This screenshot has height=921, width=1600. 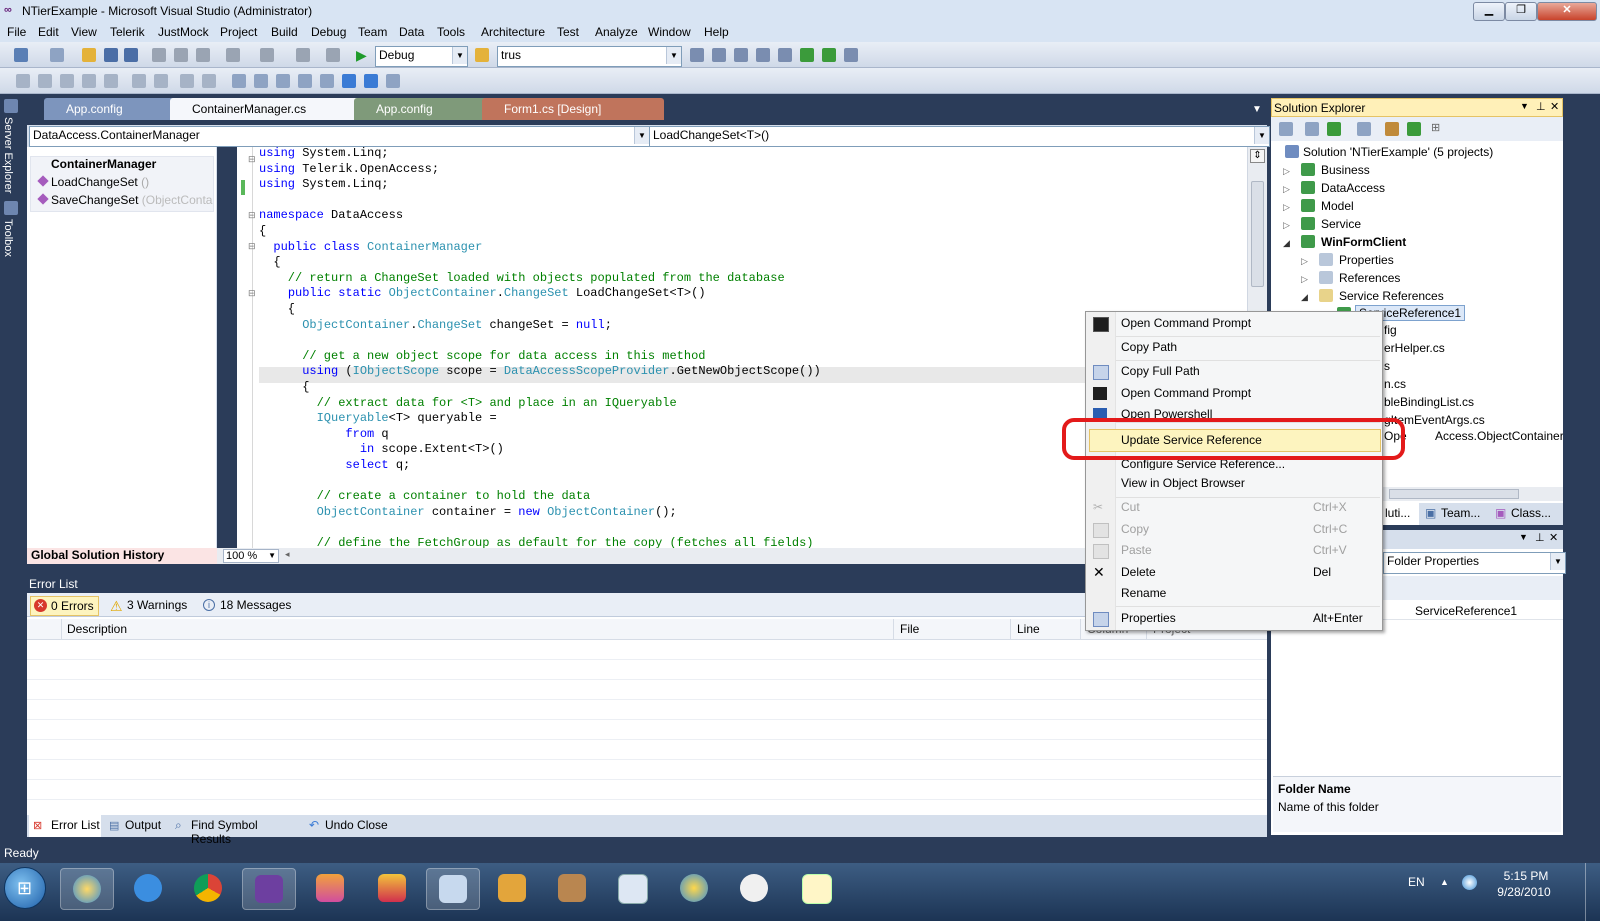 I want to click on tab-form1-design: Form1.cs [Design], so click(x=573, y=109).